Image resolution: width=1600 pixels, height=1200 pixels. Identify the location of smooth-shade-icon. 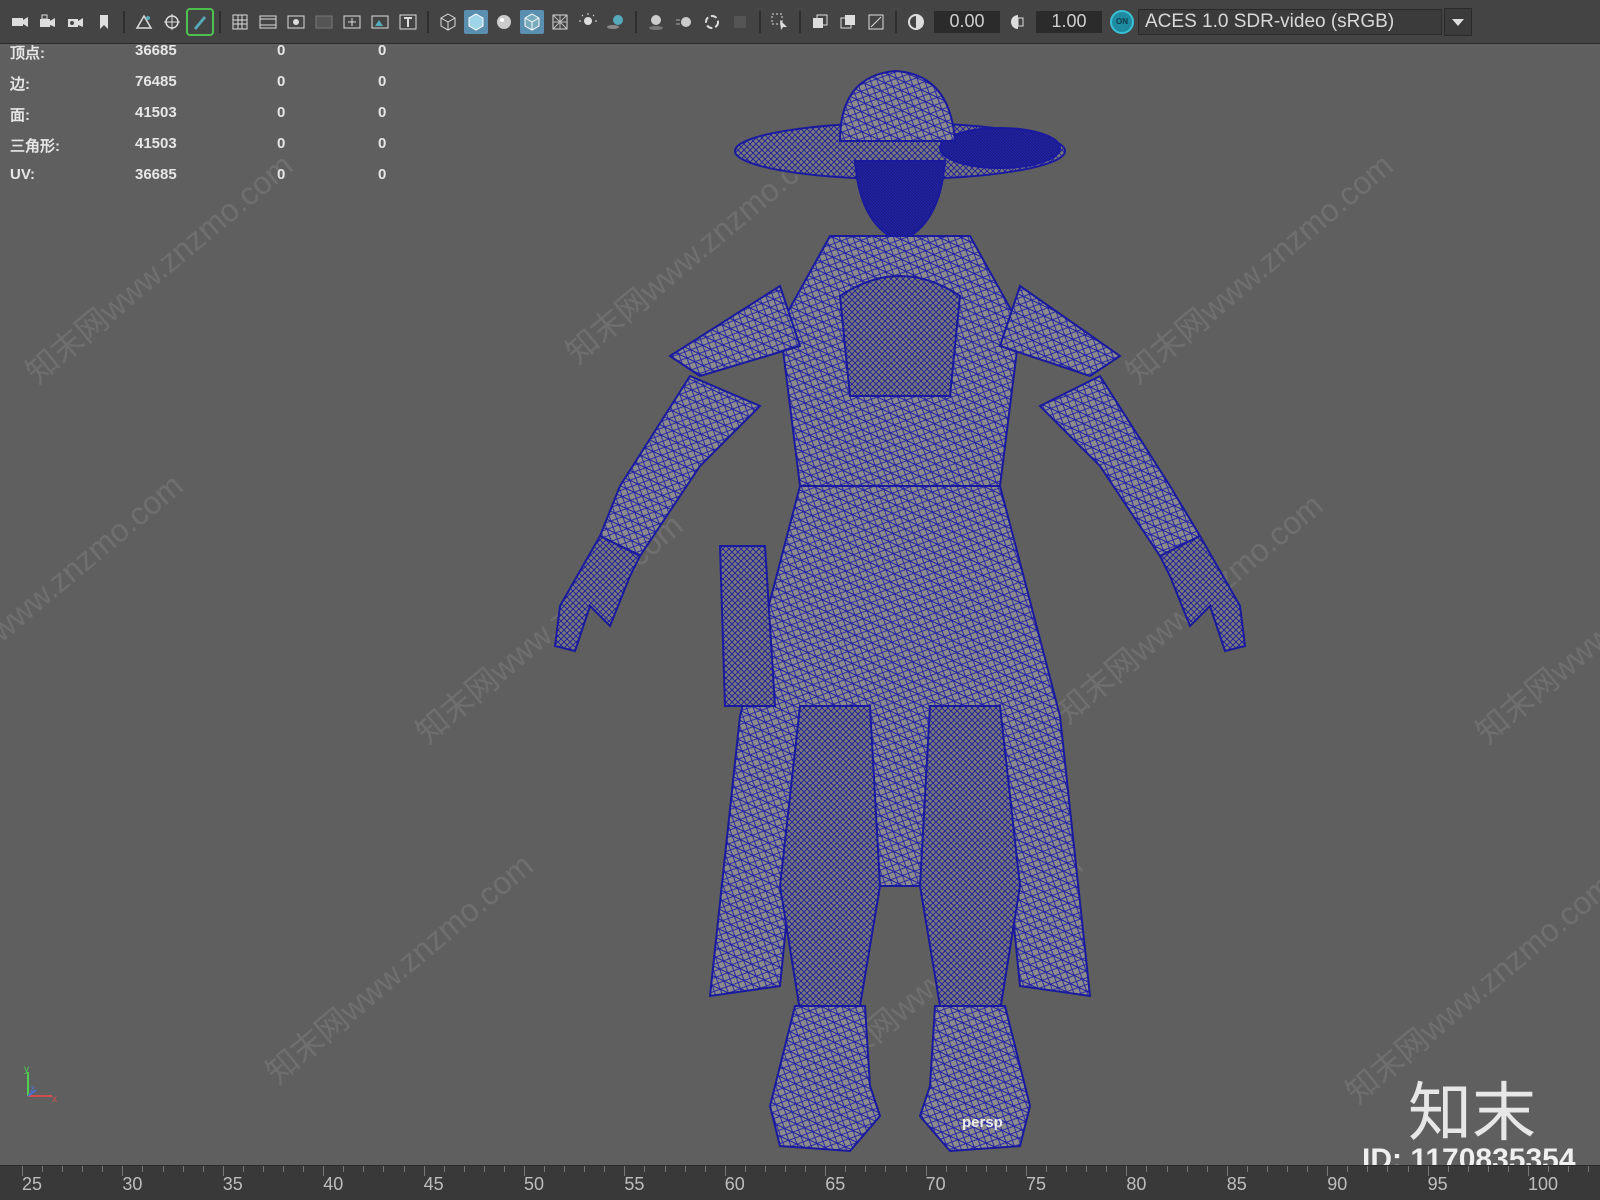
(476, 21).